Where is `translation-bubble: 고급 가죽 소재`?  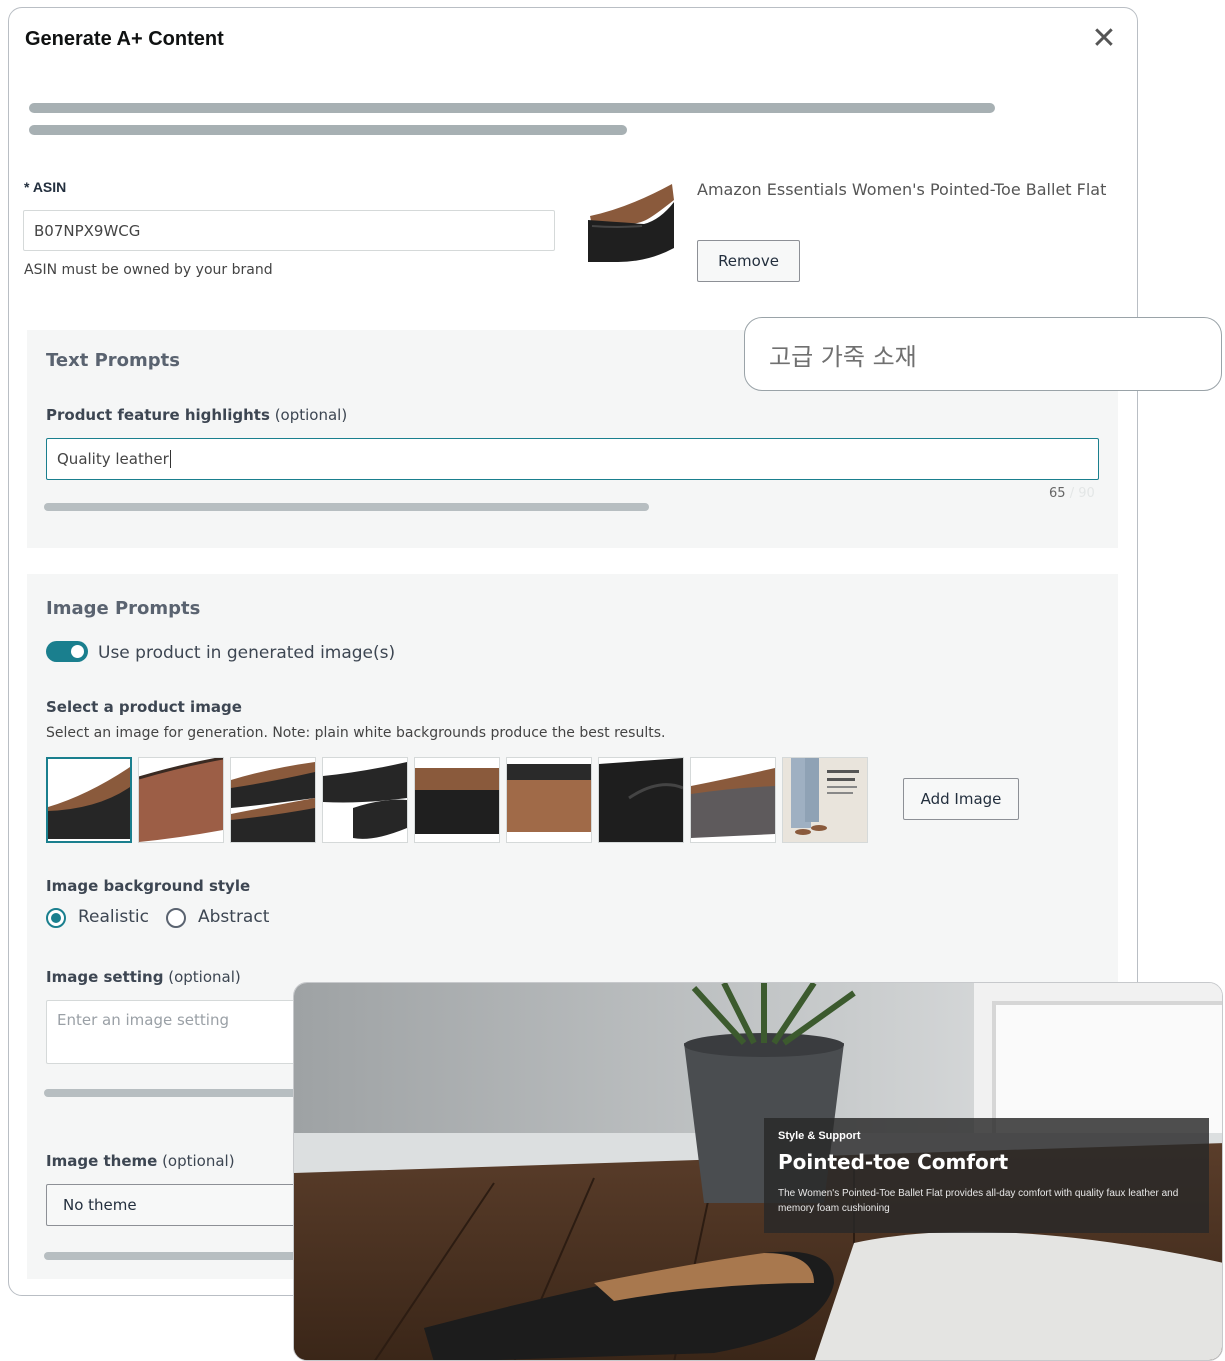
translation-bubble: 고급 가죽 소재 is located at coordinates (983, 354).